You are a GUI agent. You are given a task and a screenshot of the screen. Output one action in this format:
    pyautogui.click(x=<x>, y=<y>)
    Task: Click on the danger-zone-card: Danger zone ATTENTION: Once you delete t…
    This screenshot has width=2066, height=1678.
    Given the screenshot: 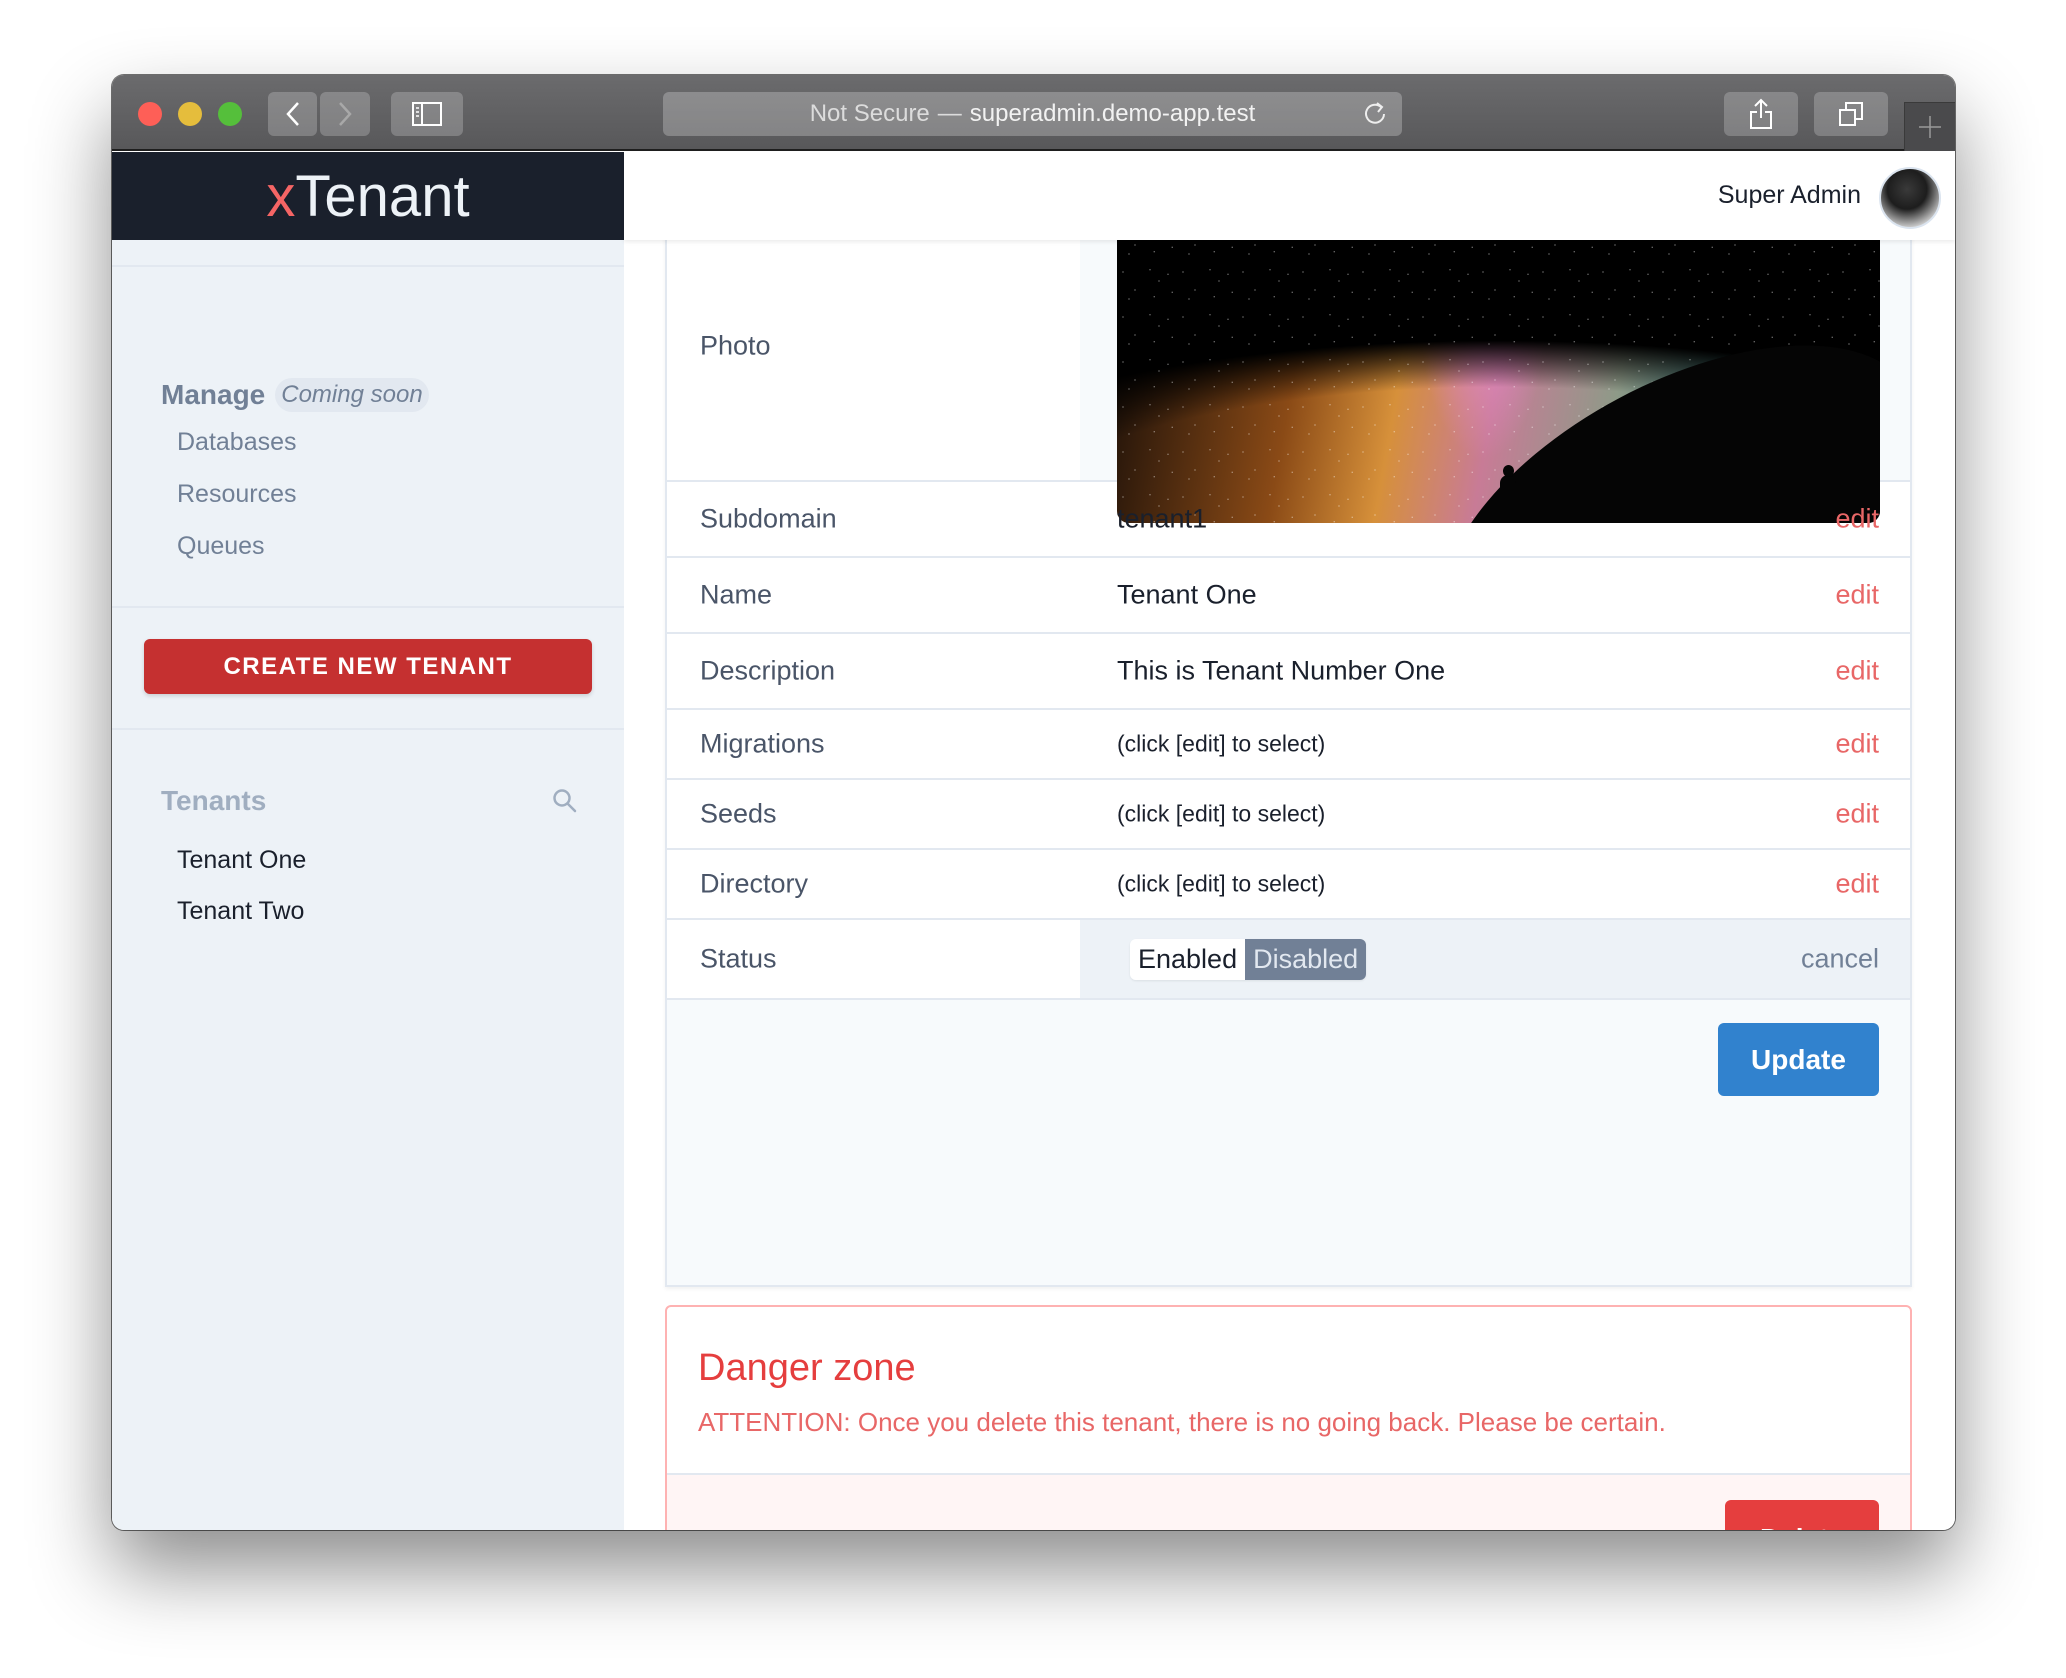 What is the action you would take?
    pyautogui.click(x=1288, y=1417)
    